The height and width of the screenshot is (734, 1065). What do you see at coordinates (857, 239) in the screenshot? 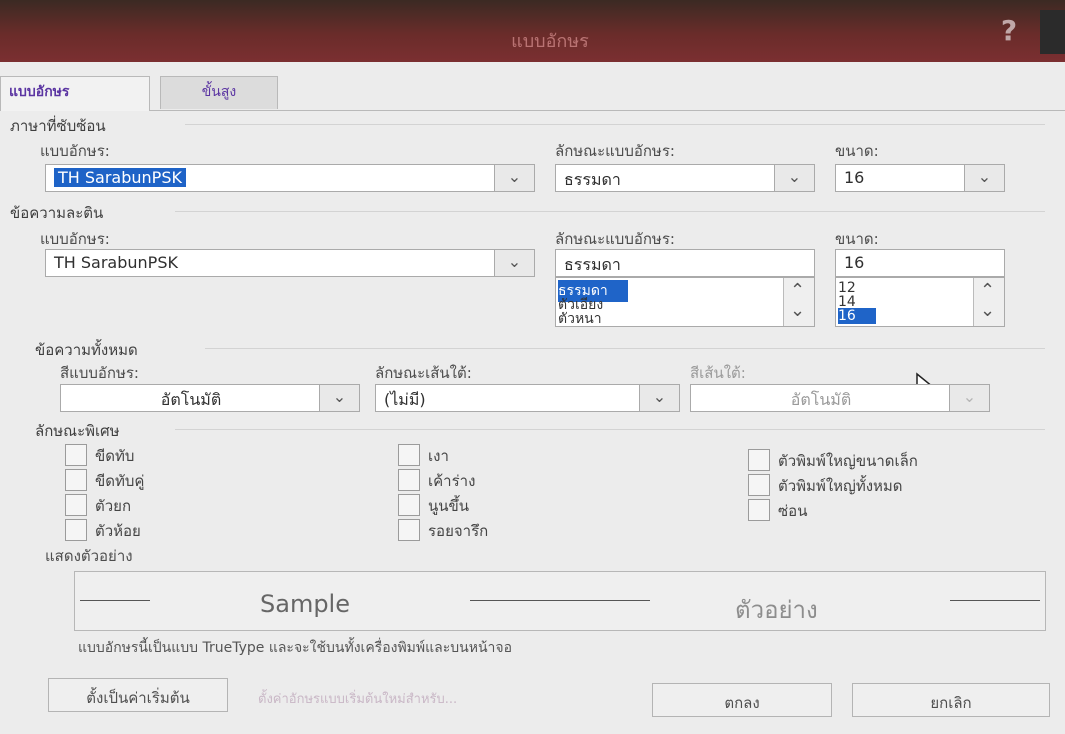
I see `latin-size-label: ขนาด:` at bounding box center [857, 239].